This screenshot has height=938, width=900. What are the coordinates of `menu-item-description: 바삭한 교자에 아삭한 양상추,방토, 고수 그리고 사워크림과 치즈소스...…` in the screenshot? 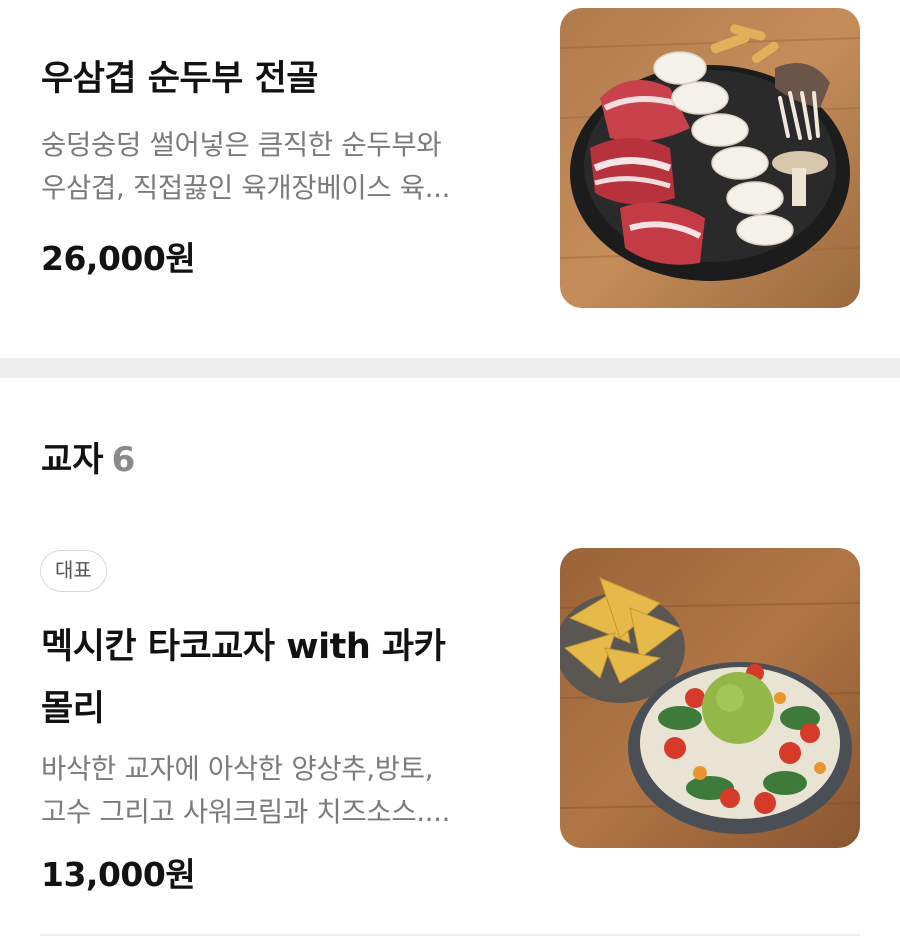 It's located at (276, 791).